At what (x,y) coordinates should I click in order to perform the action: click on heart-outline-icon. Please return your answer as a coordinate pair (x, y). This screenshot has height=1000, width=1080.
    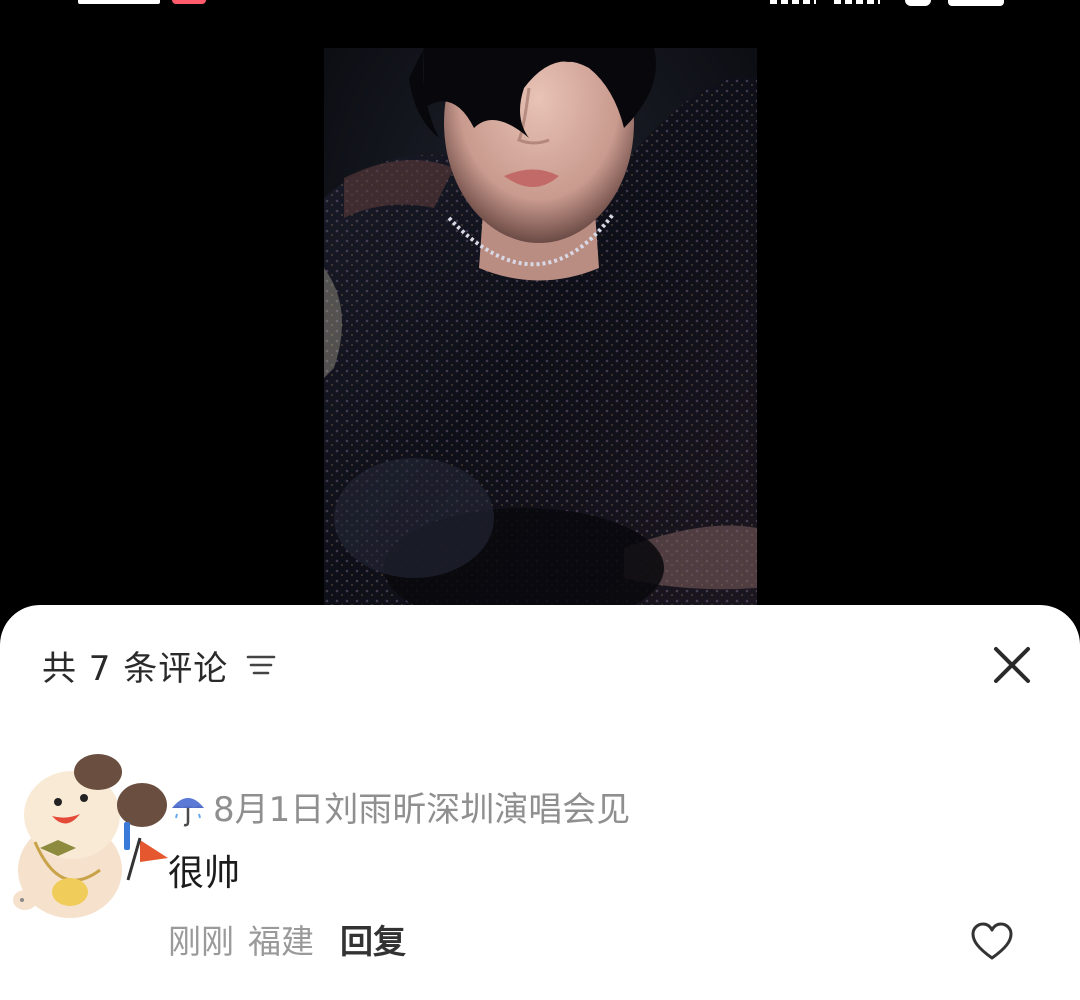
    Looking at the image, I should click on (992, 942).